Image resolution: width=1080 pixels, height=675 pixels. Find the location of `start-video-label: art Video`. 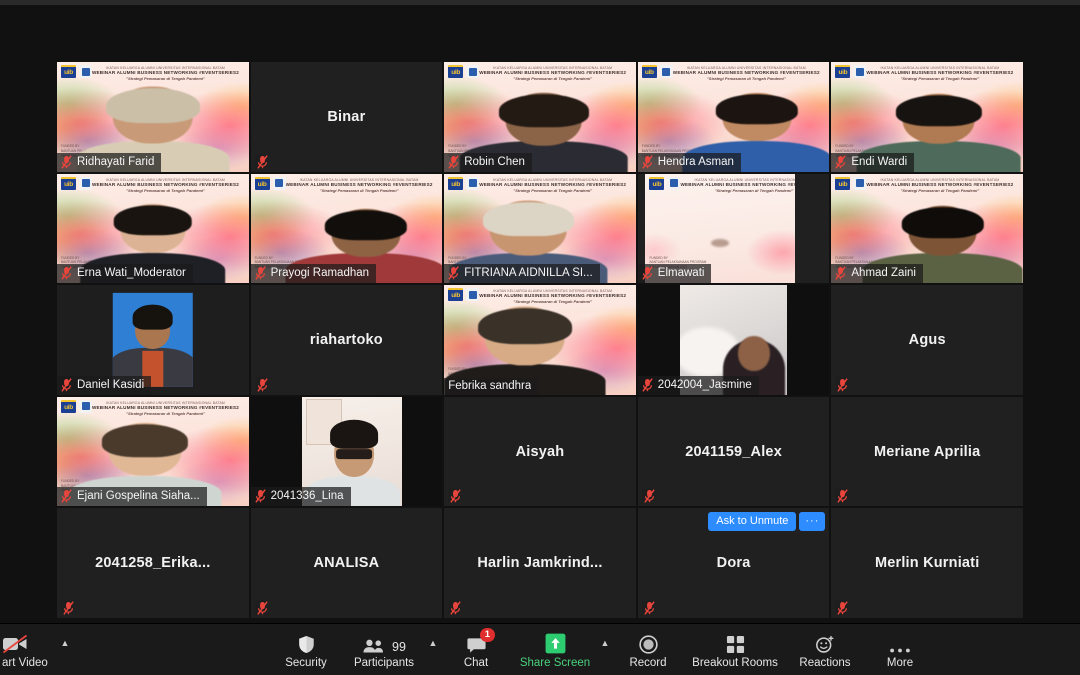

start-video-label: art Video is located at coordinates (25, 662).